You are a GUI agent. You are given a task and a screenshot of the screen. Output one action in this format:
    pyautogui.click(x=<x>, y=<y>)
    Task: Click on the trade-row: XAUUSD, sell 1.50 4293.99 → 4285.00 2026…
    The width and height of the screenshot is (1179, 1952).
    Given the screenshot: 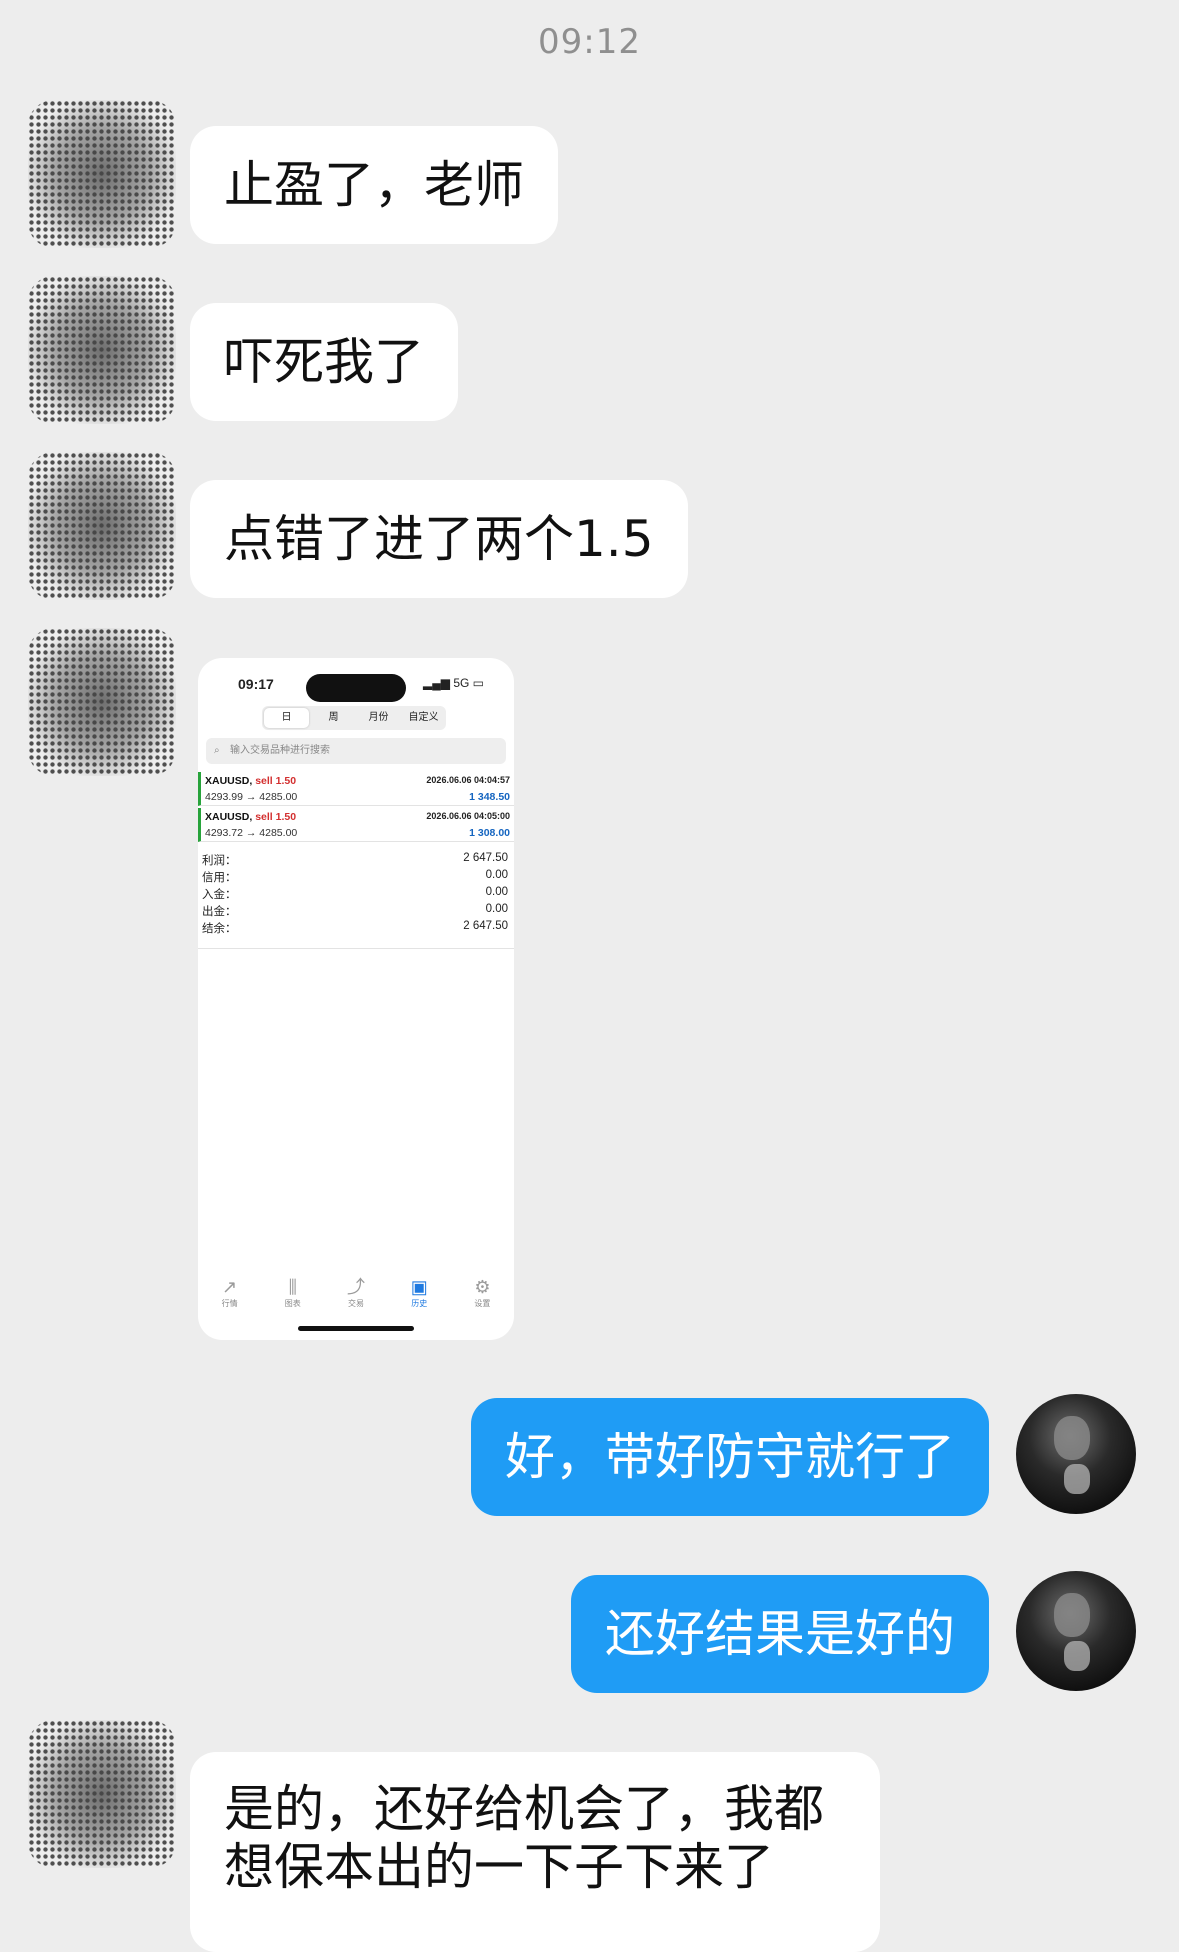 What is the action you would take?
    pyautogui.click(x=356, y=789)
    